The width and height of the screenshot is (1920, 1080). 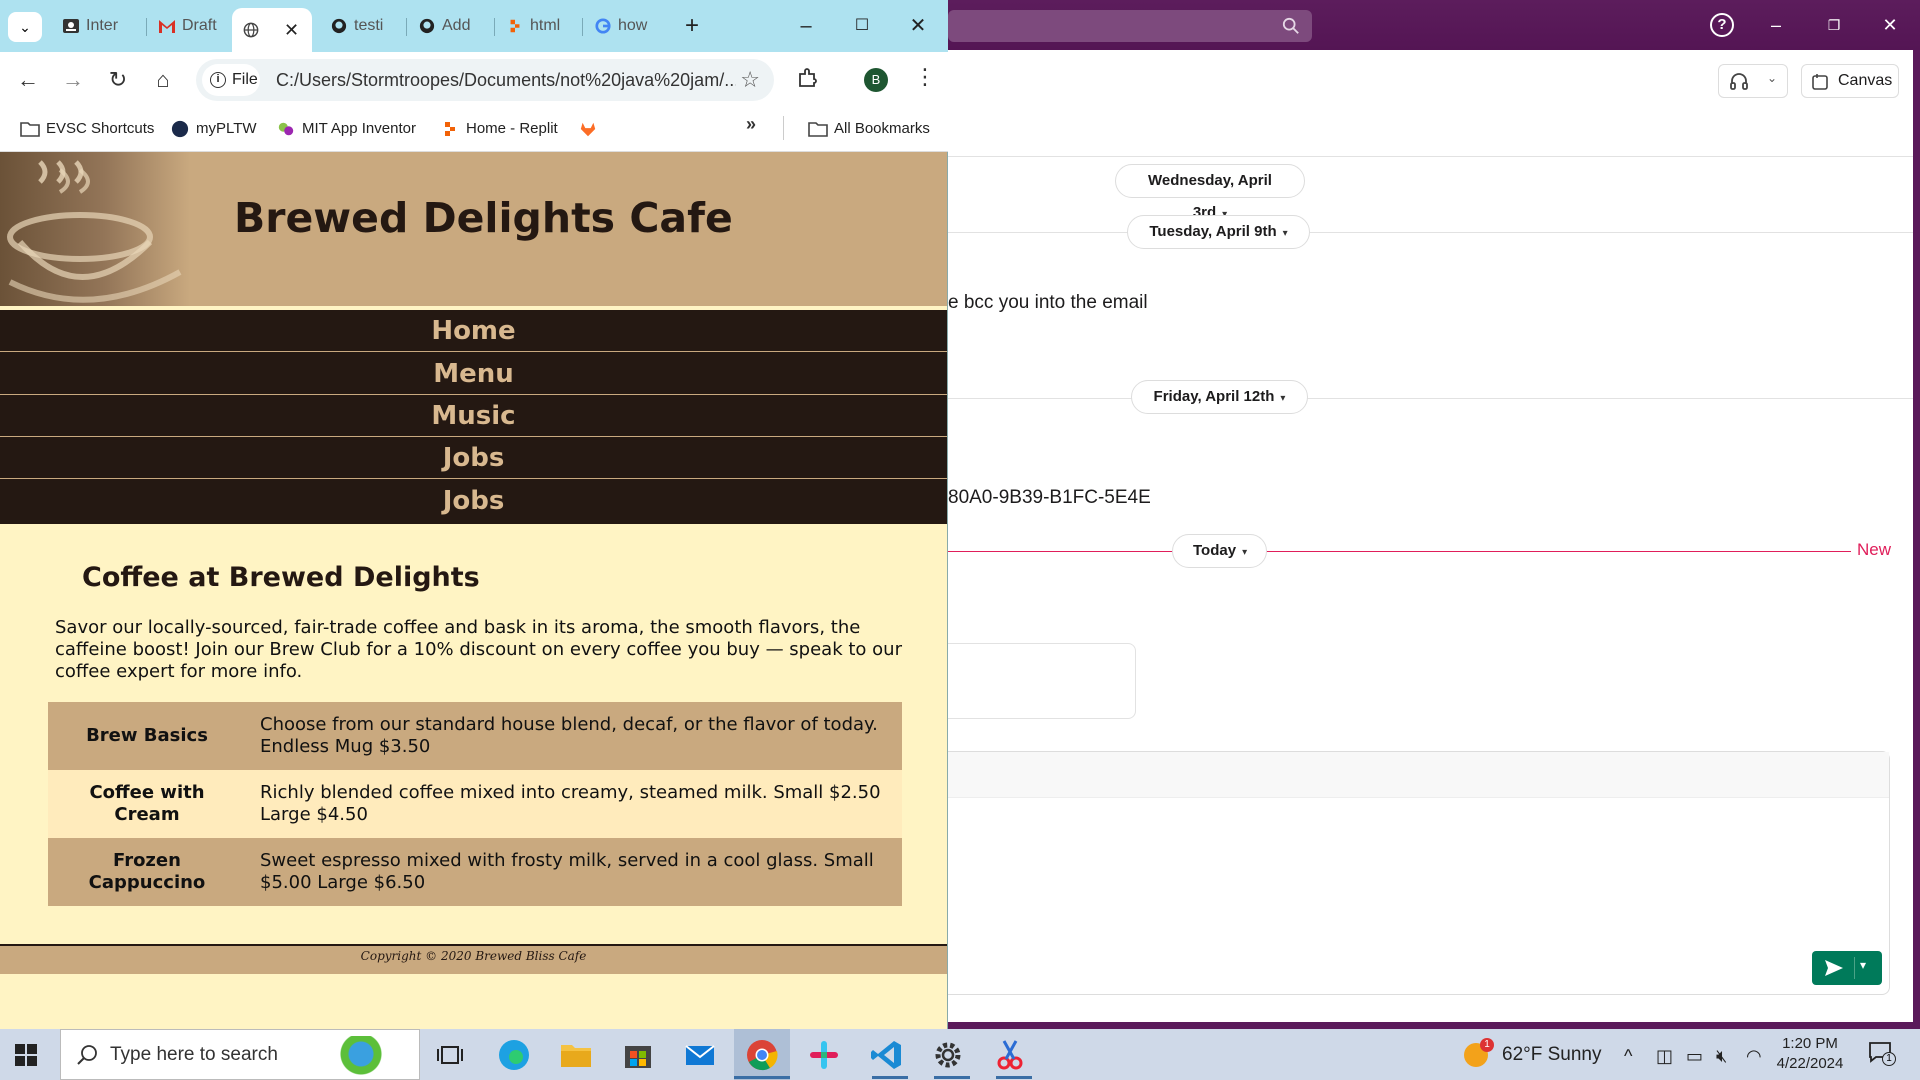 I want to click on battery-icon: ▭, so click(x=1694, y=1056).